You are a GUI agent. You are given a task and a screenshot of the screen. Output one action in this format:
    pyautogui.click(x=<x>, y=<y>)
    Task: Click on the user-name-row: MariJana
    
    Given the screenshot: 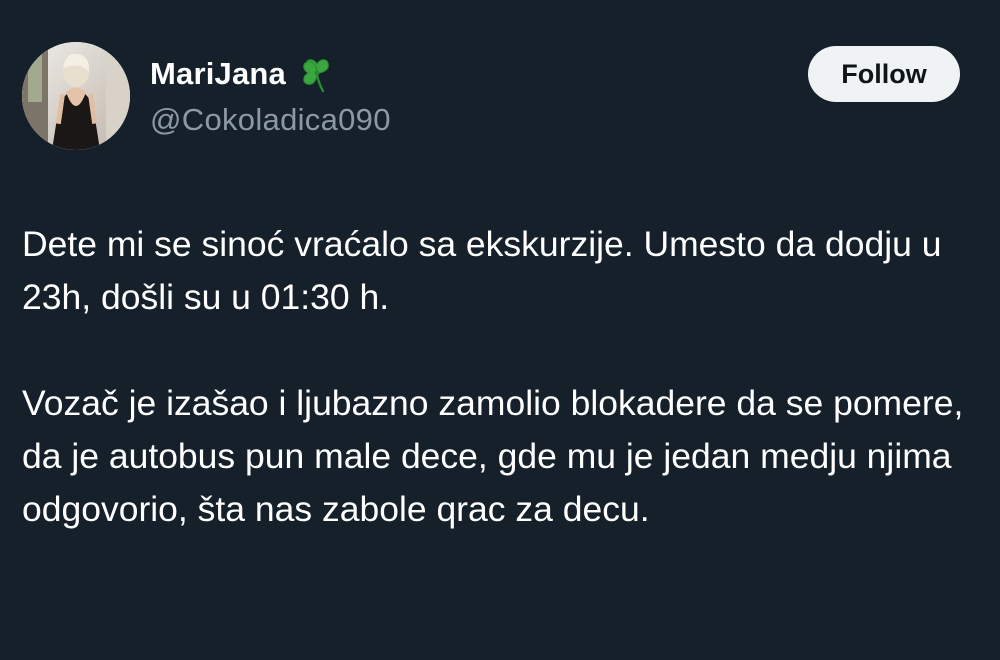 What is the action you would take?
    pyautogui.click(x=244, y=74)
    